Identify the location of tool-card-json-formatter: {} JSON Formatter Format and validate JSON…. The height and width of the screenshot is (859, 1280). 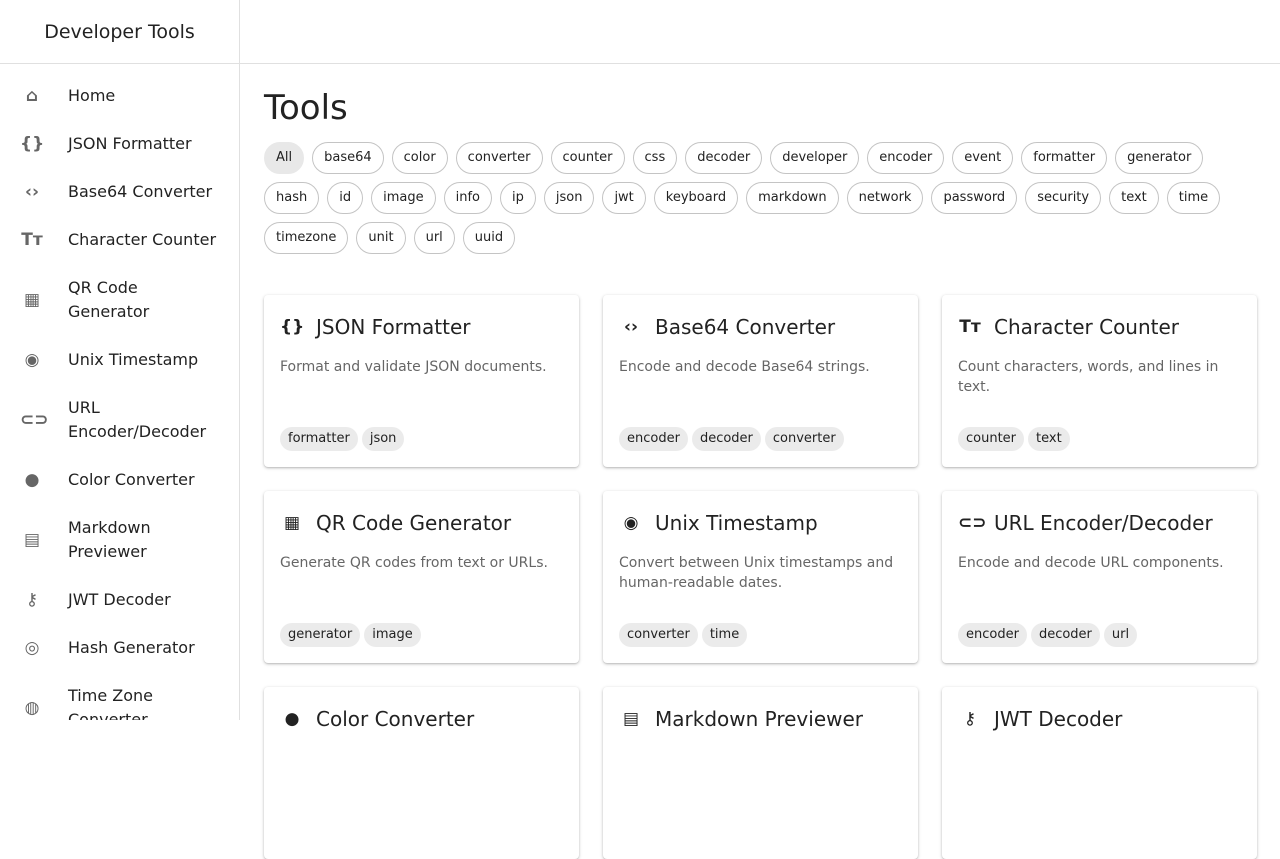
(421, 381).